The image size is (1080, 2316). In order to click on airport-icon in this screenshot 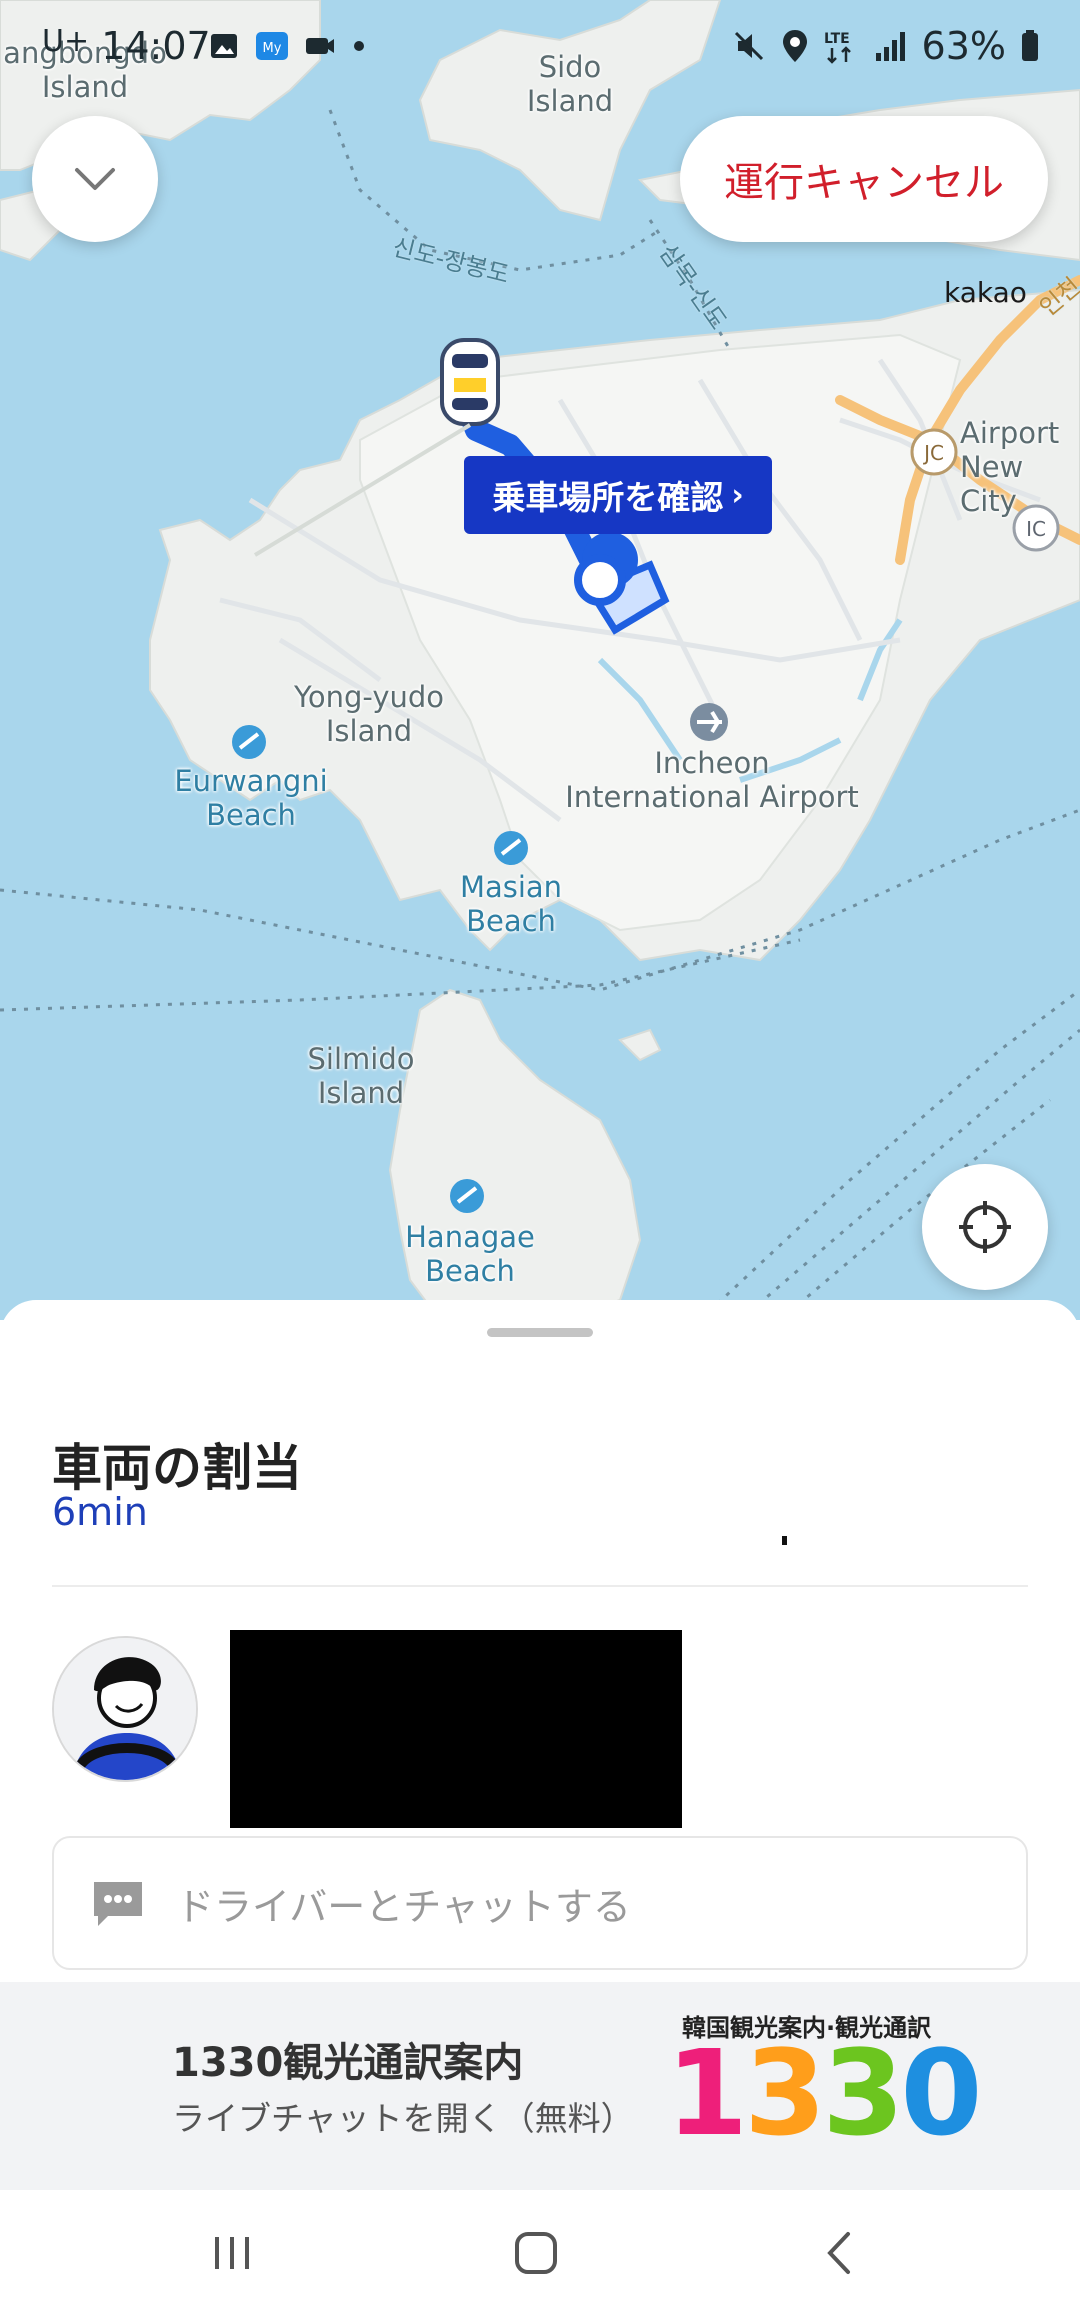, I will do `click(709, 722)`.